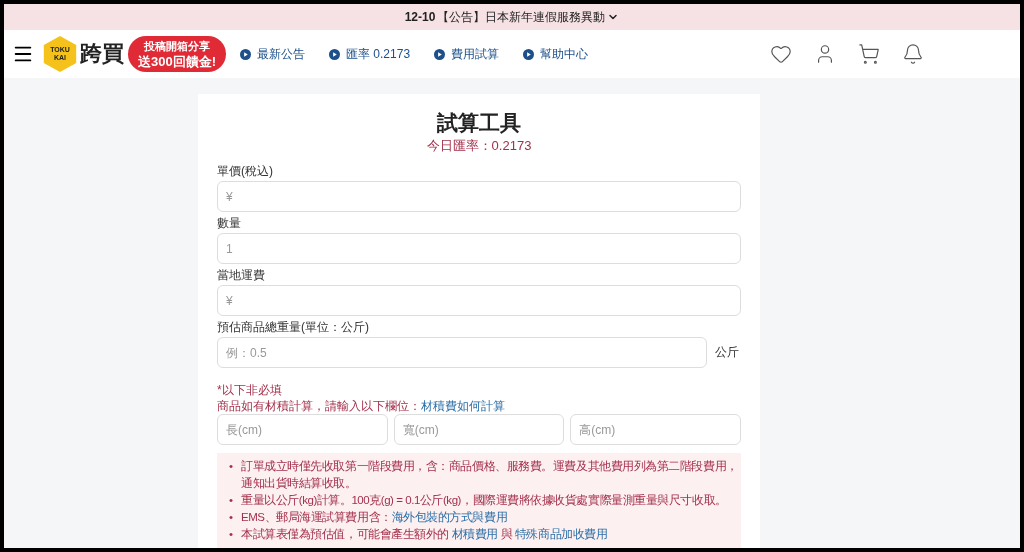 The width and height of the screenshot is (1024, 552). Describe the element at coordinates (463, 406) in the screenshot. I see `help-link: 材積費如何計算` at that location.